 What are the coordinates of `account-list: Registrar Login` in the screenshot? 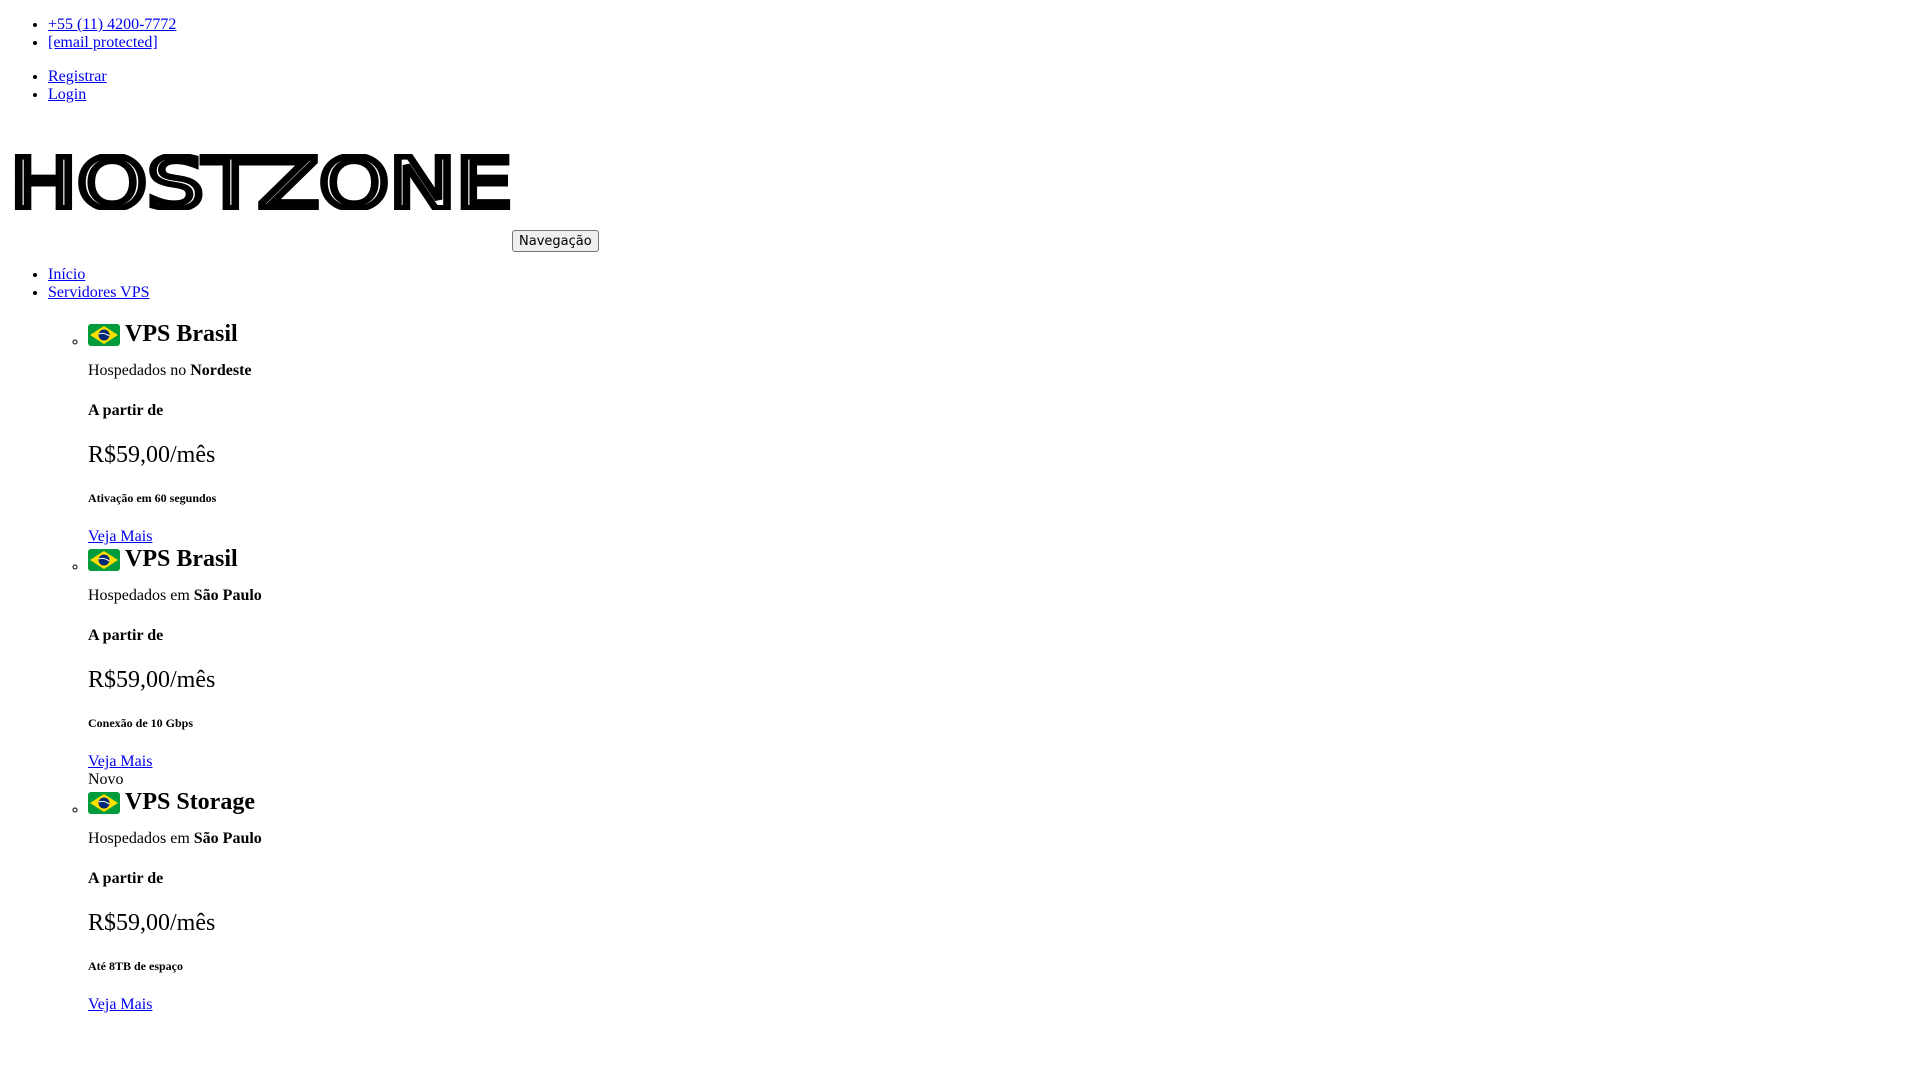 It's located at (77, 86).